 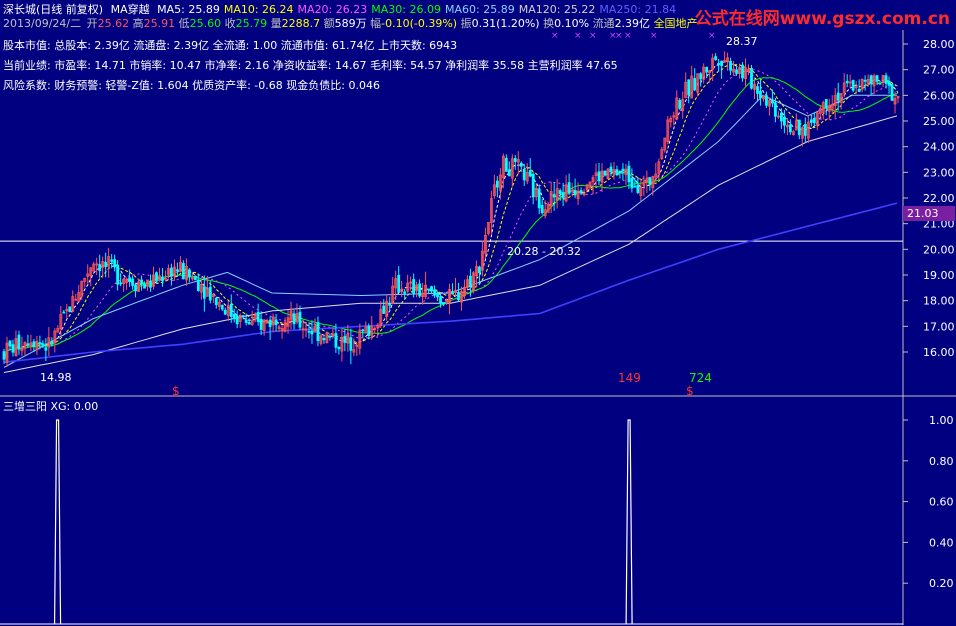 I want to click on mark-149: 149, so click(x=629, y=378).